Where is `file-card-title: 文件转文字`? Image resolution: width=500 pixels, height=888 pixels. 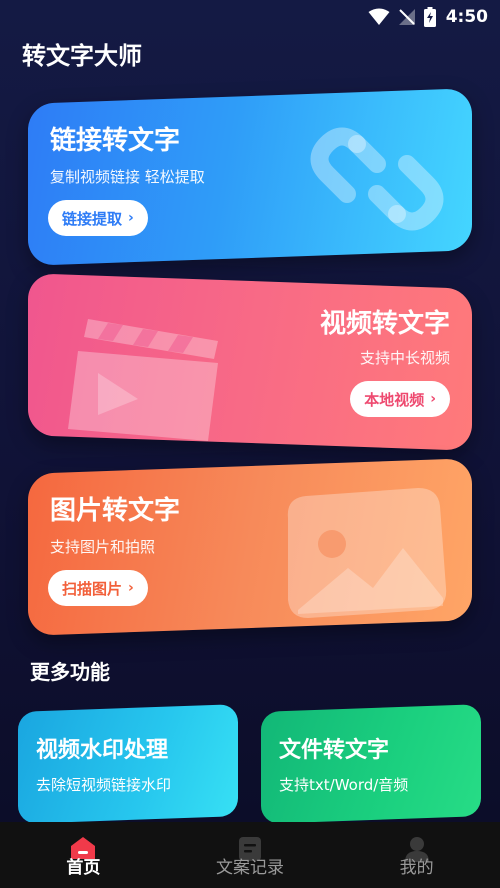 file-card-title: 文件转文字 is located at coordinates (334, 750).